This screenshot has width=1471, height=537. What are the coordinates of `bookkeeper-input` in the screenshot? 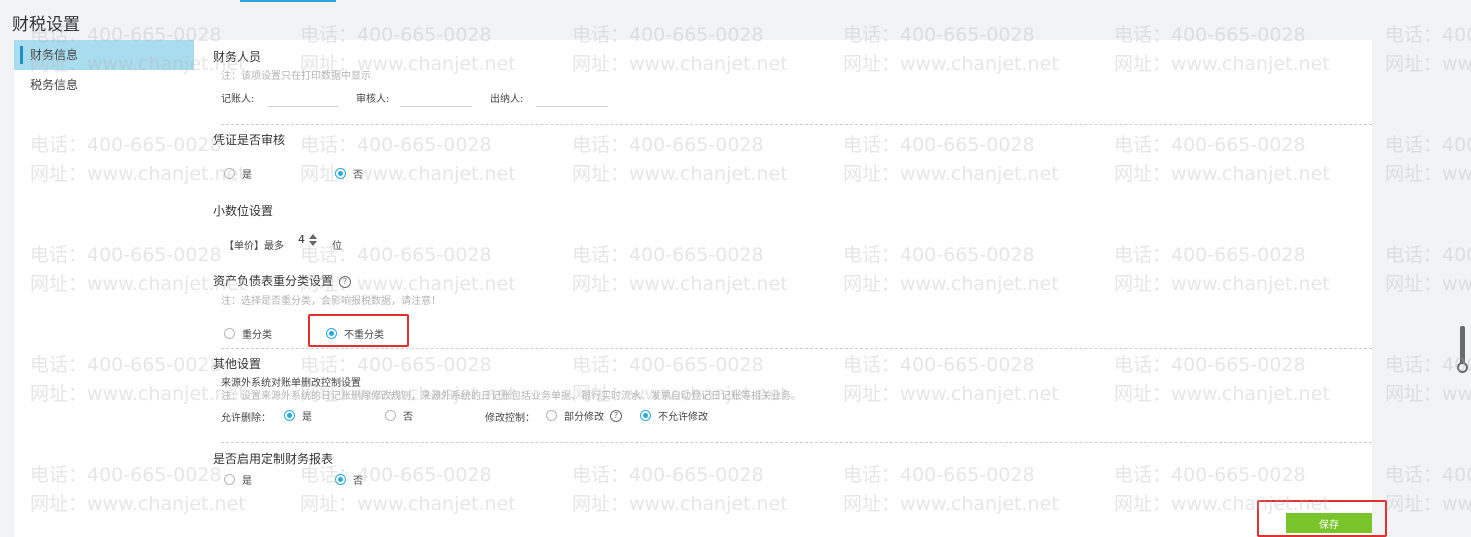 It's located at (303, 97).